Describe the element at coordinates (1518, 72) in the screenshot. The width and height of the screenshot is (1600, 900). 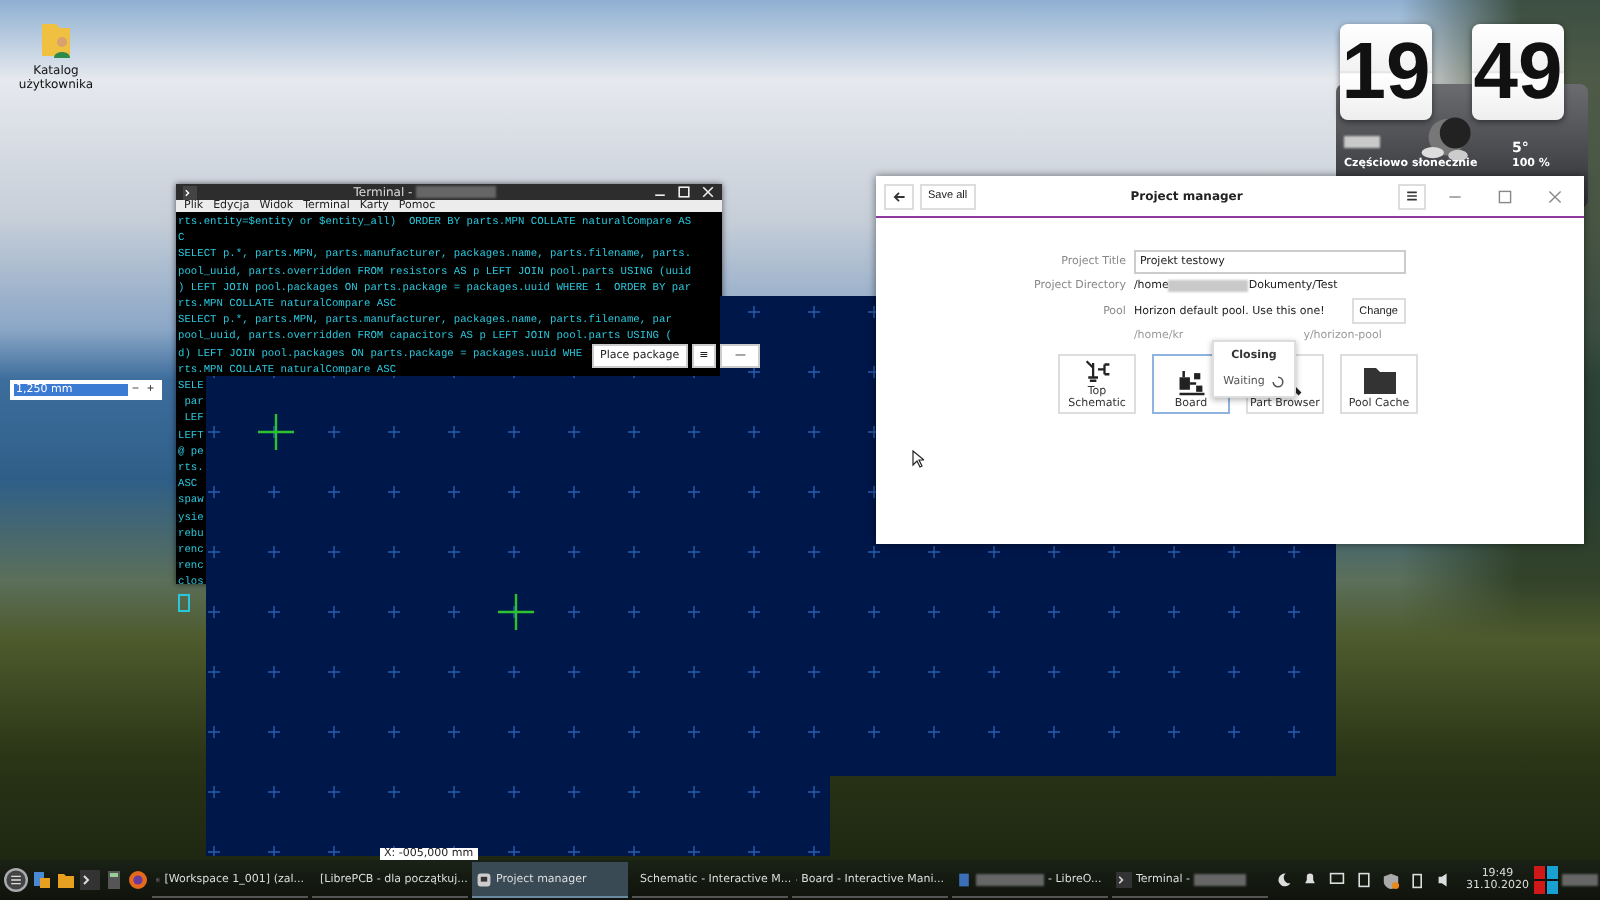
I see `clock-minutes: 49` at that location.